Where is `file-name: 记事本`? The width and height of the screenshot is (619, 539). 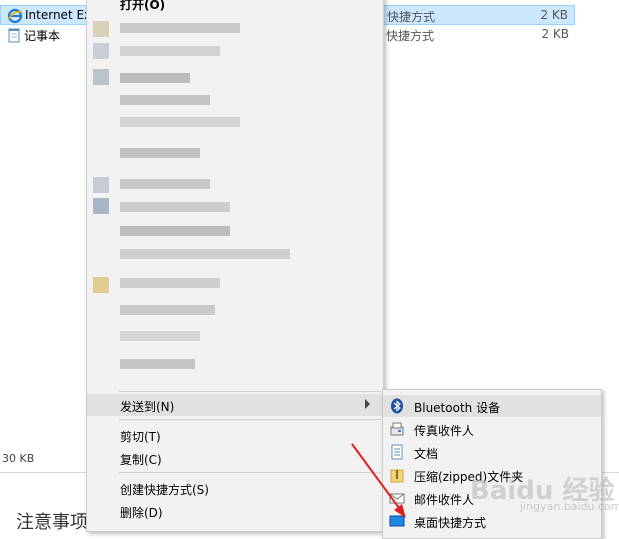 file-name: 记事本 is located at coordinates (42, 36).